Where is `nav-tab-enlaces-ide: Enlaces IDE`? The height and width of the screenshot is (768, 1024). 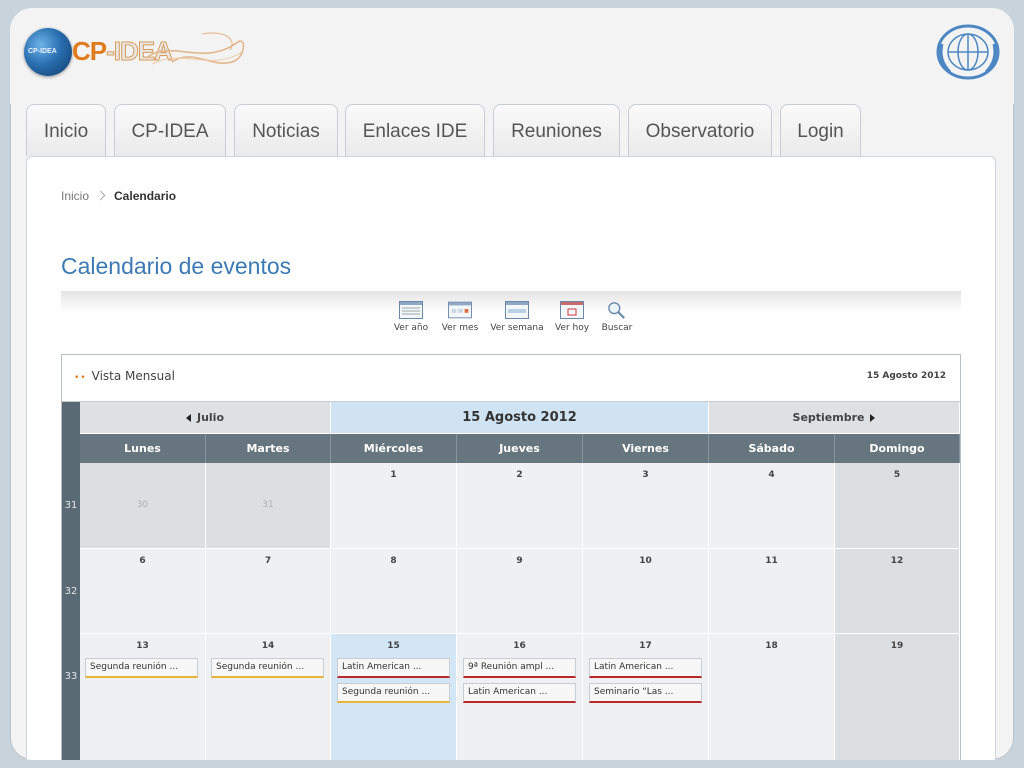
nav-tab-enlaces-ide: Enlaces IDE is located at coordinates (415, 130).